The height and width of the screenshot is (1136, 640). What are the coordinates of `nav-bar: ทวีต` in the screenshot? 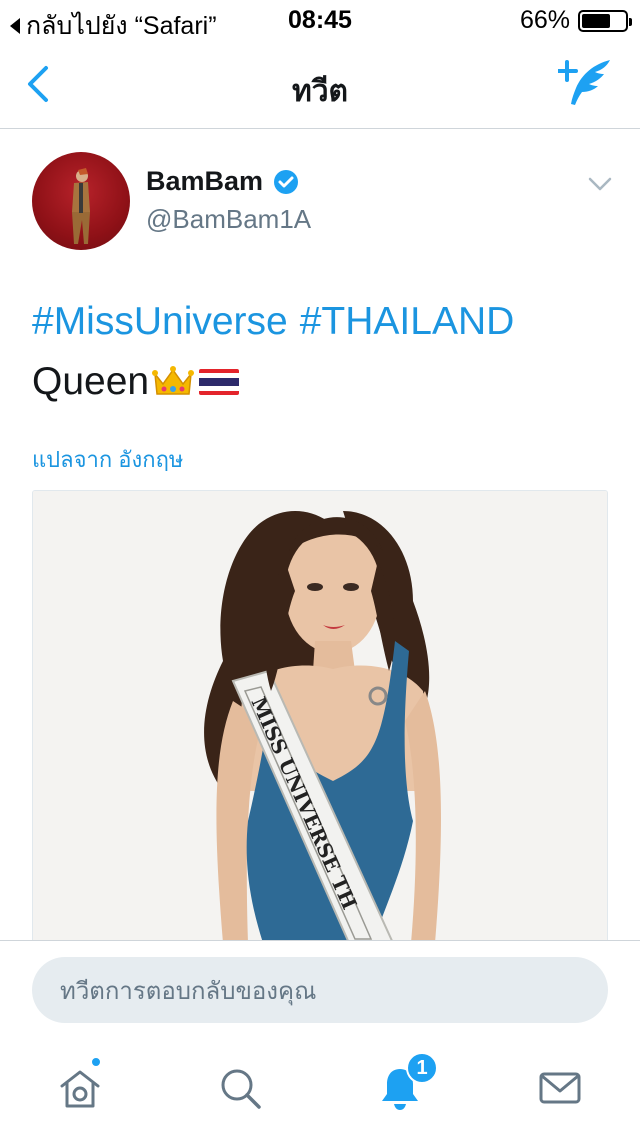 It's located at (320, 84).